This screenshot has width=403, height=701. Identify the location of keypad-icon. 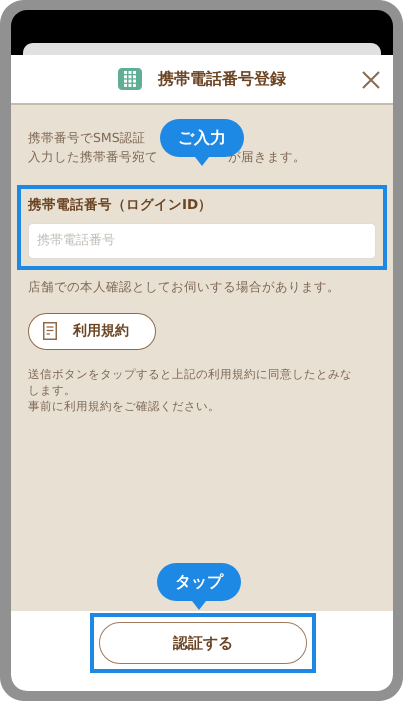
(130, 79).